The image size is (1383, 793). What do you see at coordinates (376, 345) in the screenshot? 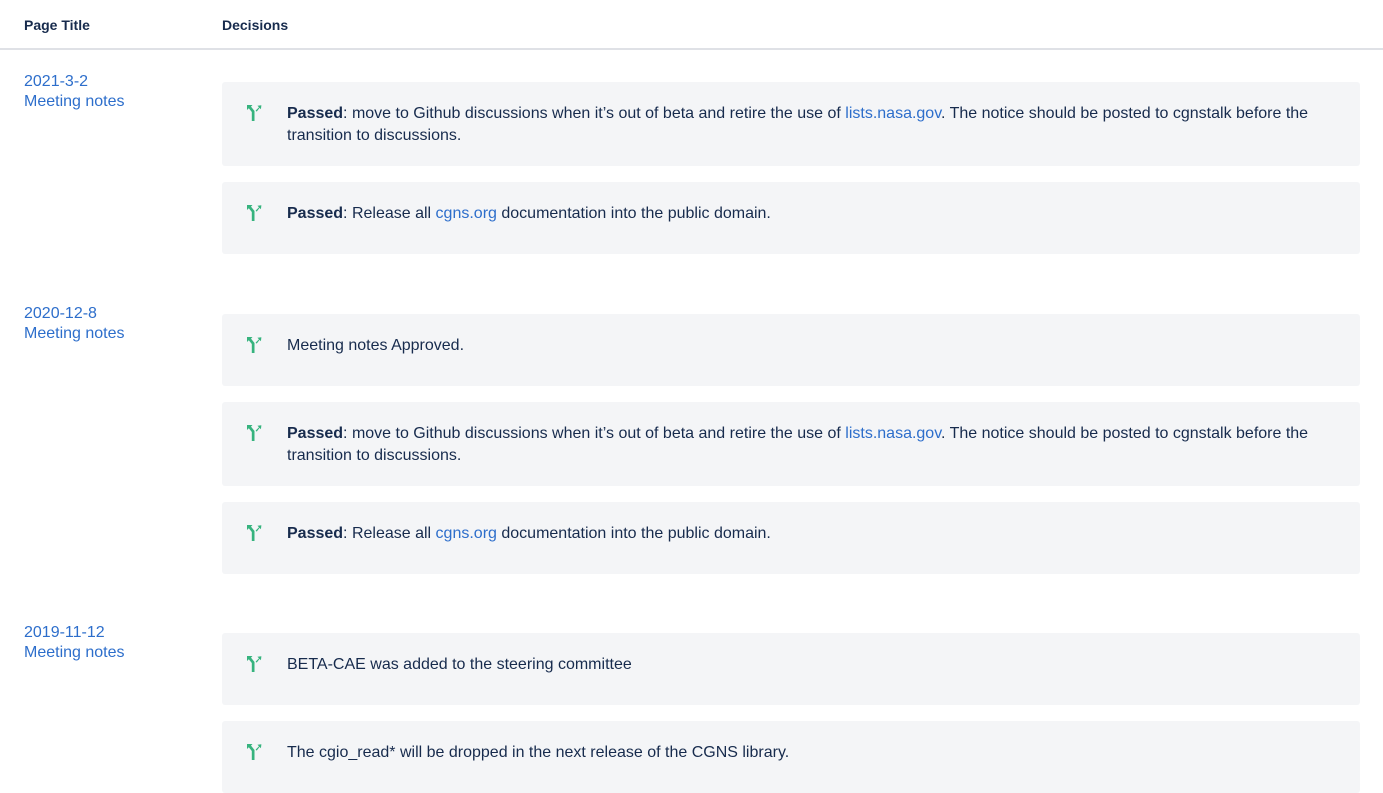
I see `decision-text: Meeting notes Approved.` at bounding box center [376, 345].